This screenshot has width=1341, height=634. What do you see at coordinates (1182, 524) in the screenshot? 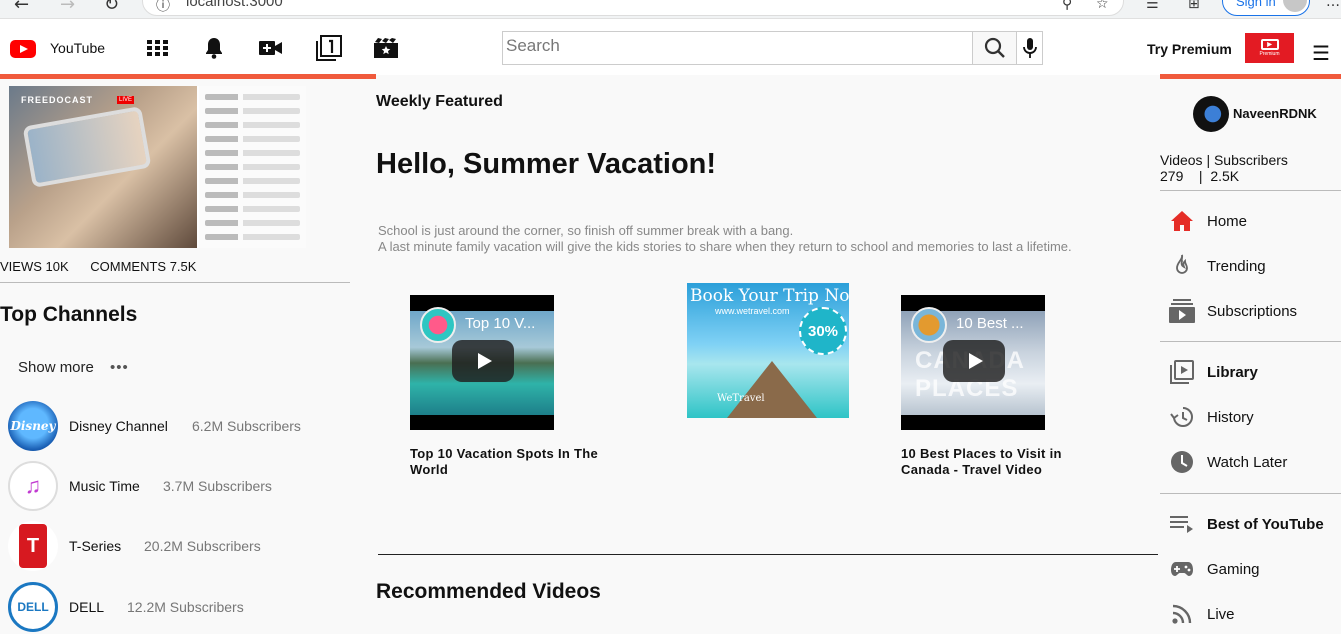
I see `playlist-icon` at bounding box center [1182, 524].